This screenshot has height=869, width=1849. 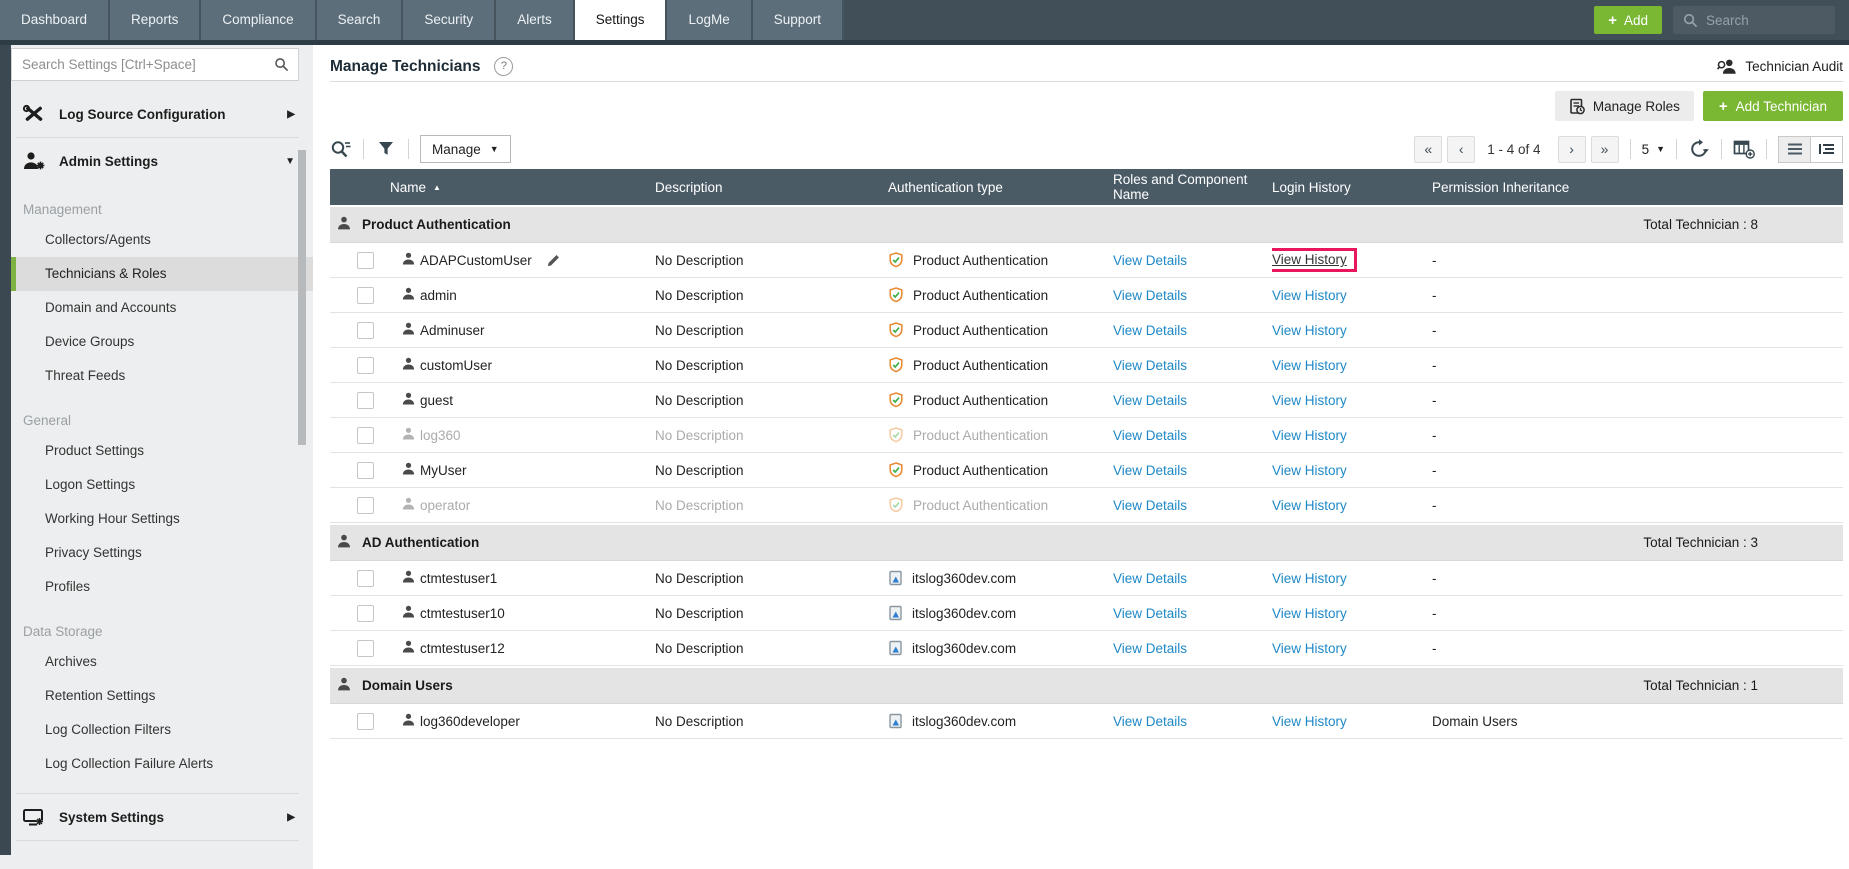 What do you see at coordinates (162, 451) in the screenshot?
I see `sidebar-item-product-settings: Product Settings` at bounding box center [162, 451].